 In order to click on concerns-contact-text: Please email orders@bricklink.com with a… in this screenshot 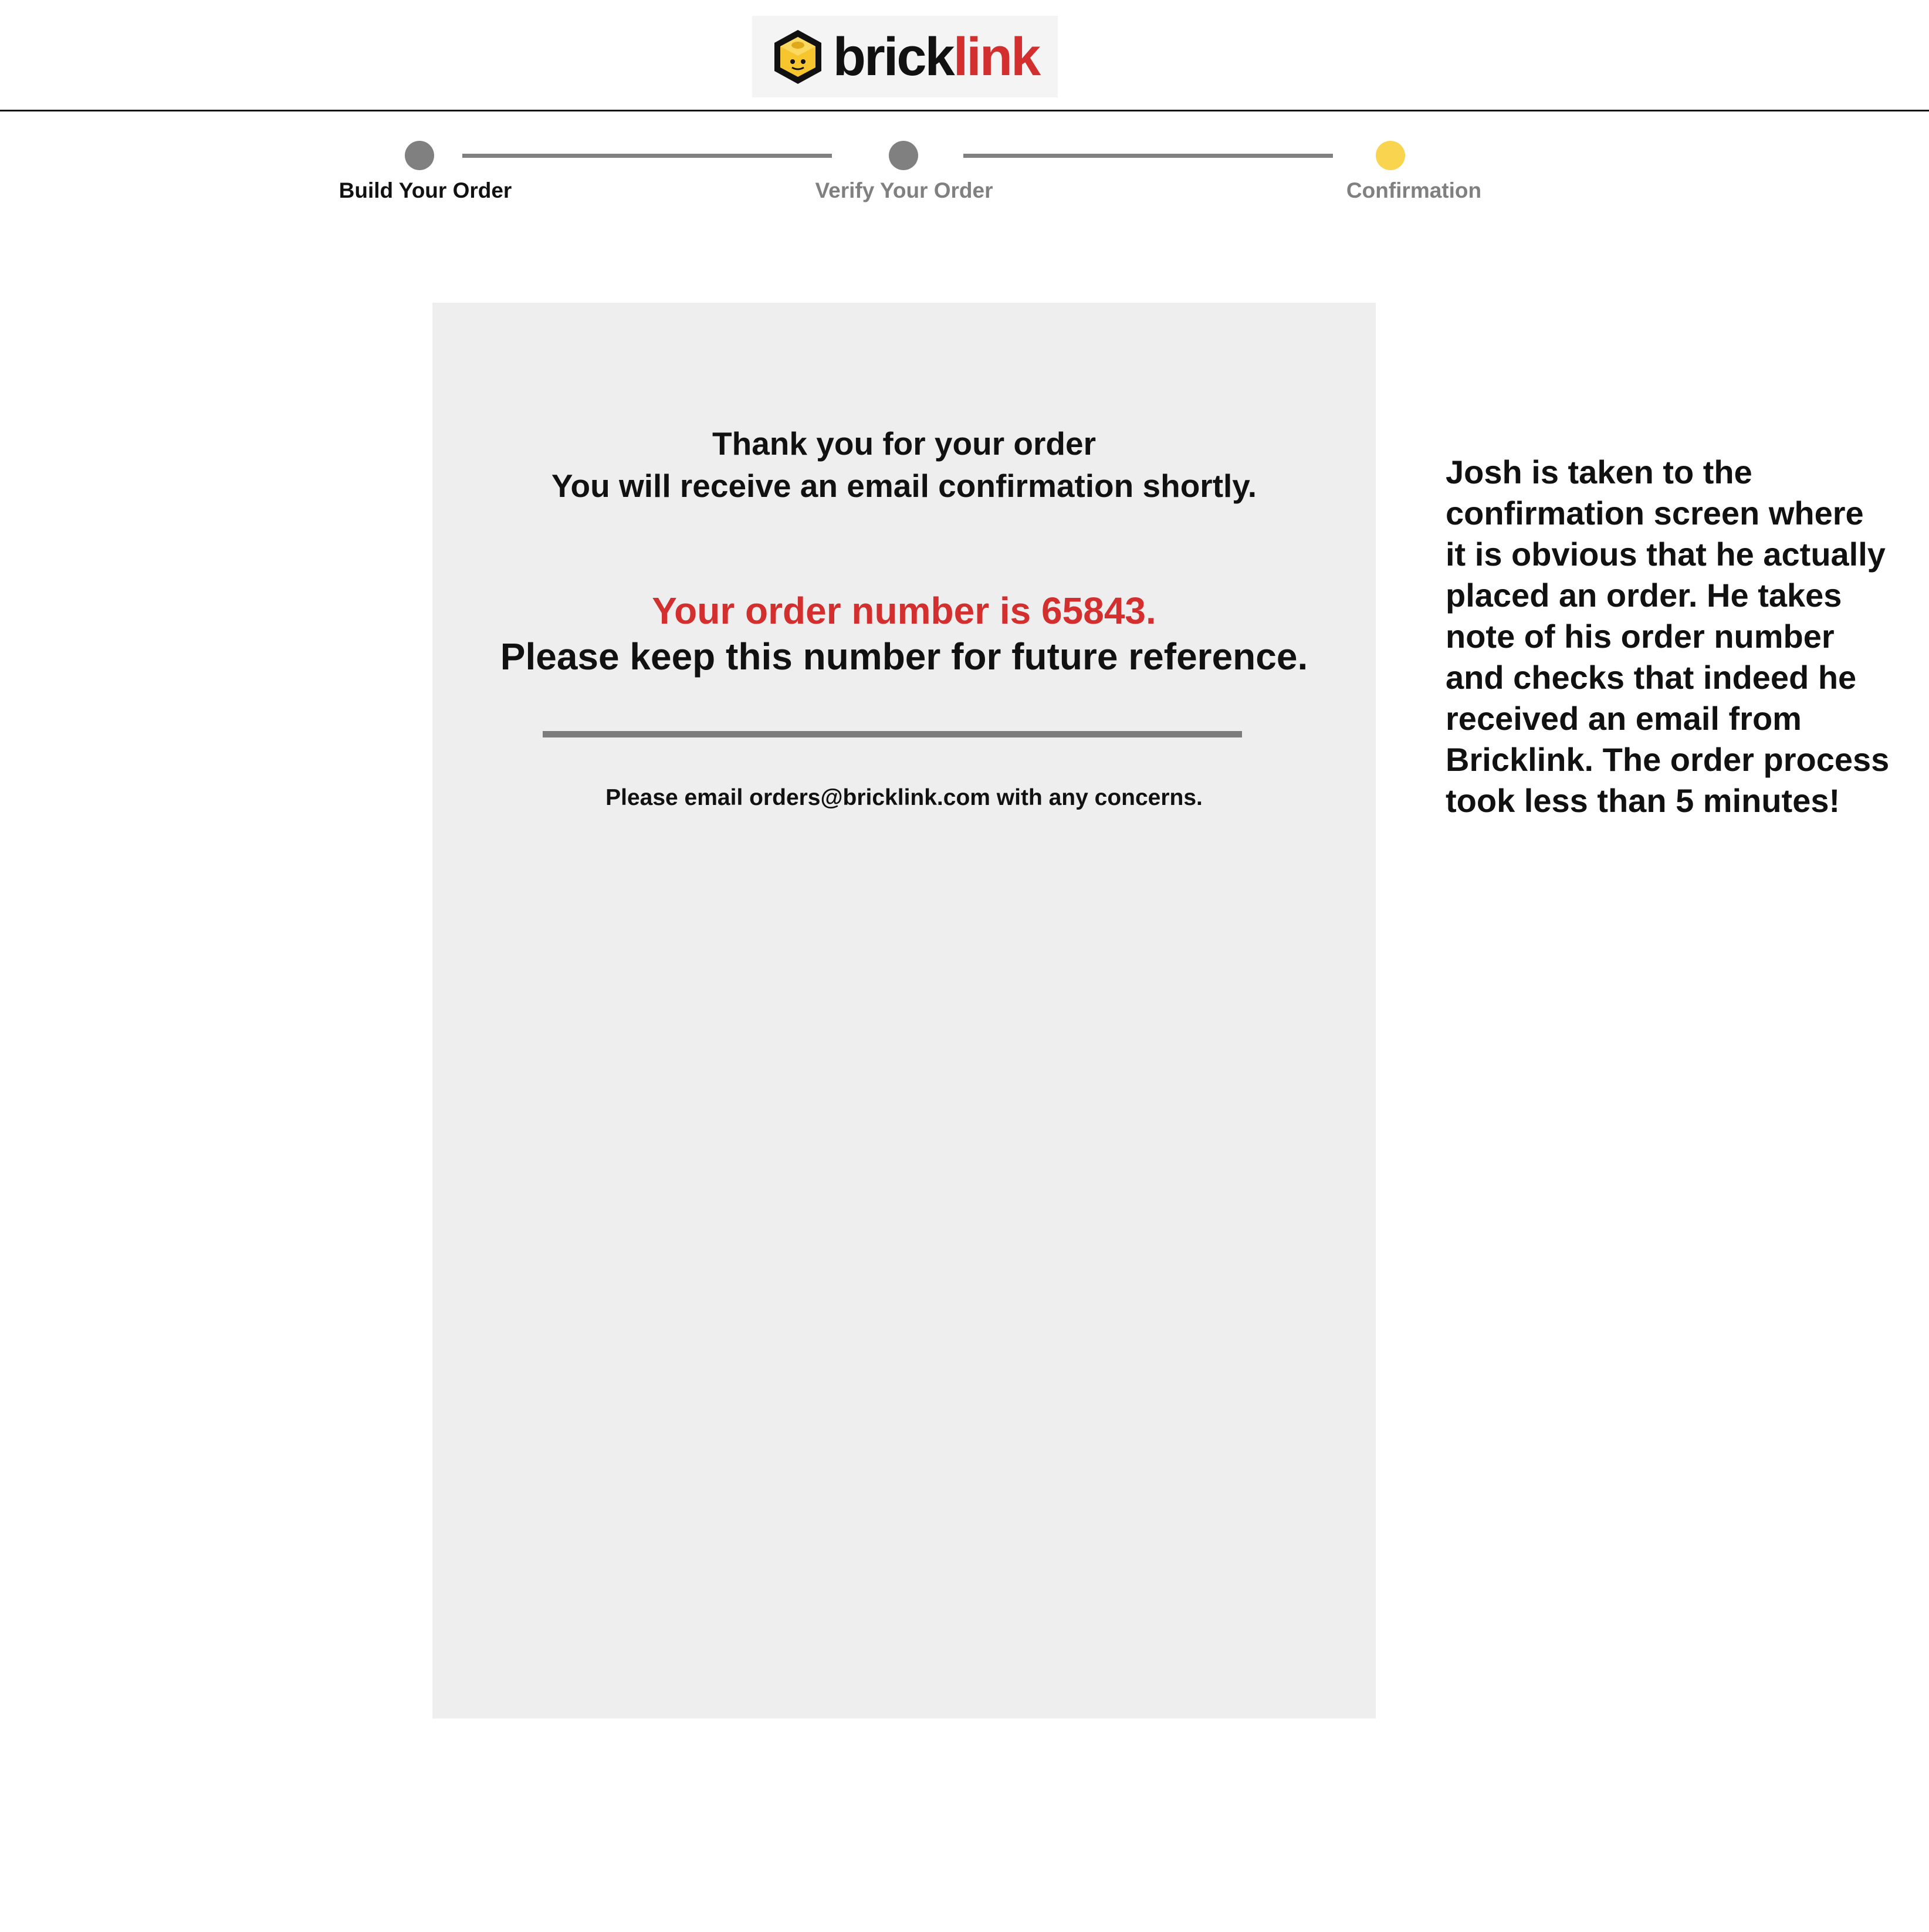, I will do `click(904, 797)`.